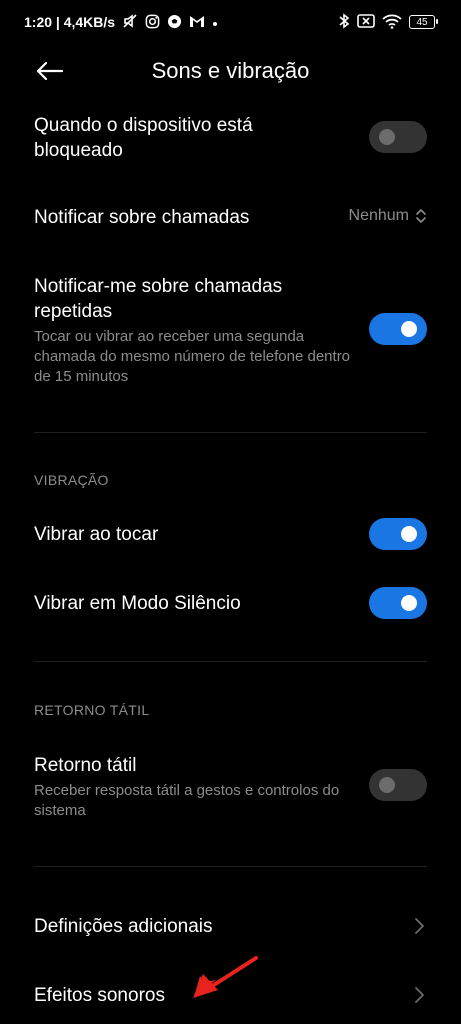 Image resolution: width=461 pixels, height=1024 pixels. Describe the element at coordinates (398, 534) in the screenshot. I see `vibrate-ring-toggle` at that location.